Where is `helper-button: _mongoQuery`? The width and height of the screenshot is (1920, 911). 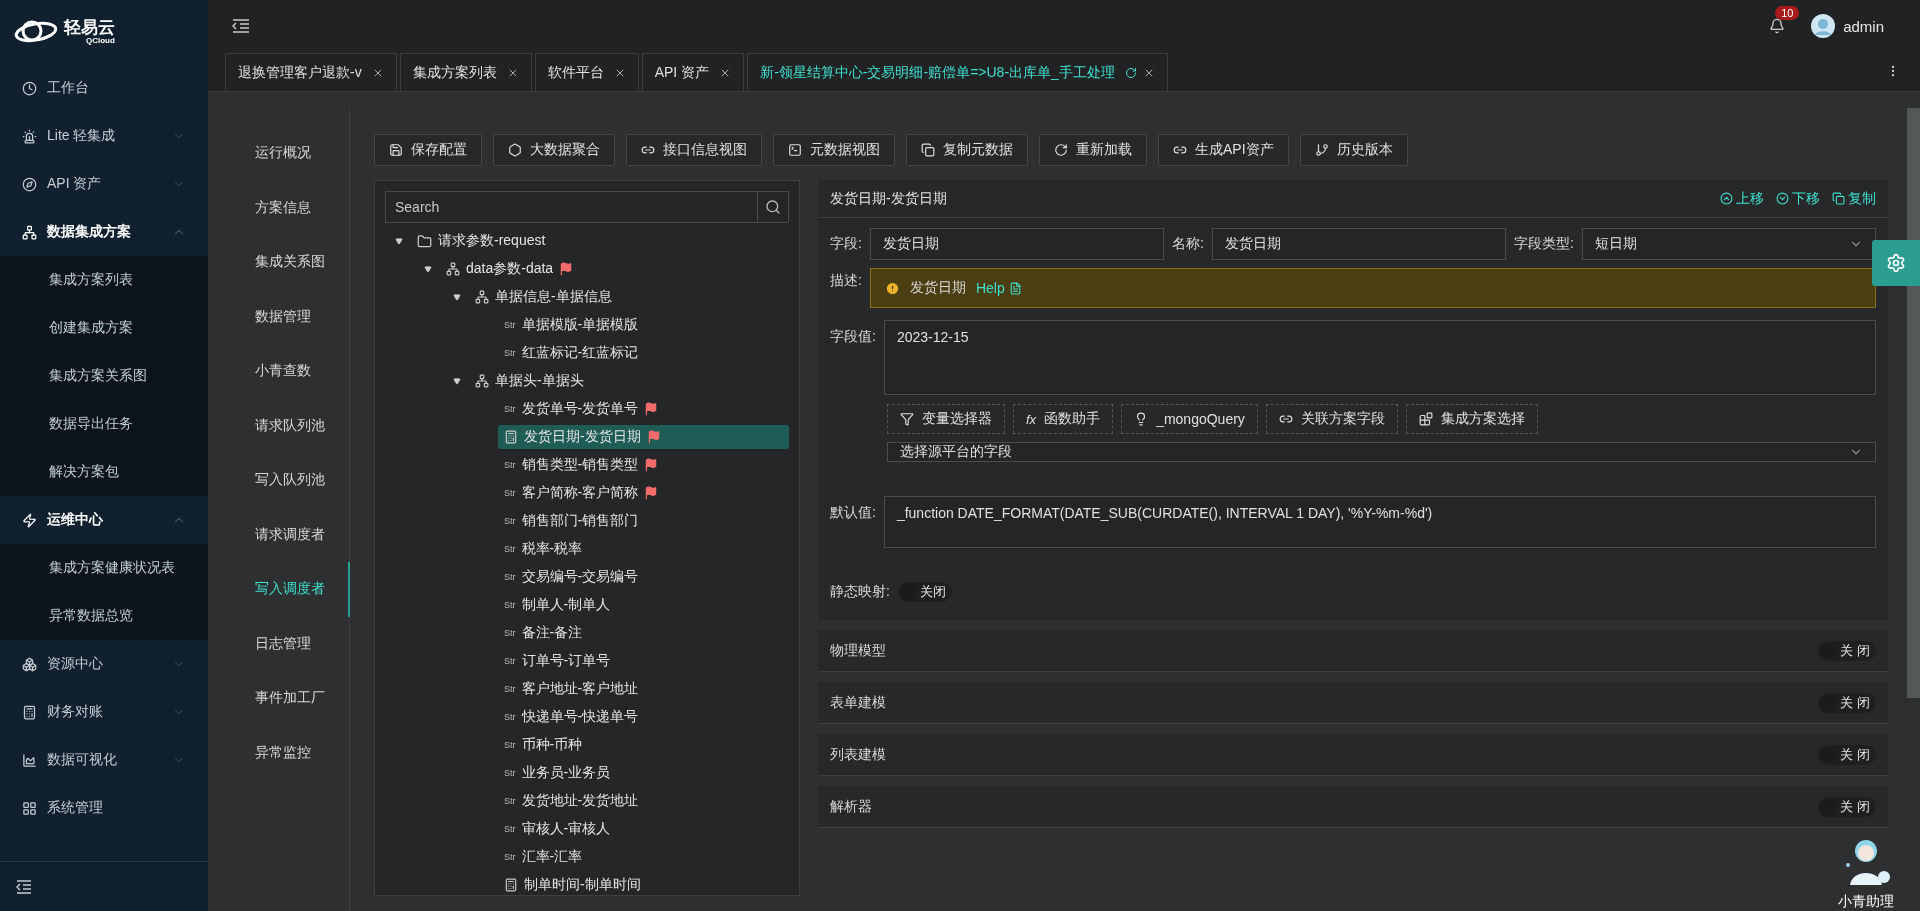
helper-button: _mongoQuery is located at coordinates (1189, 419).